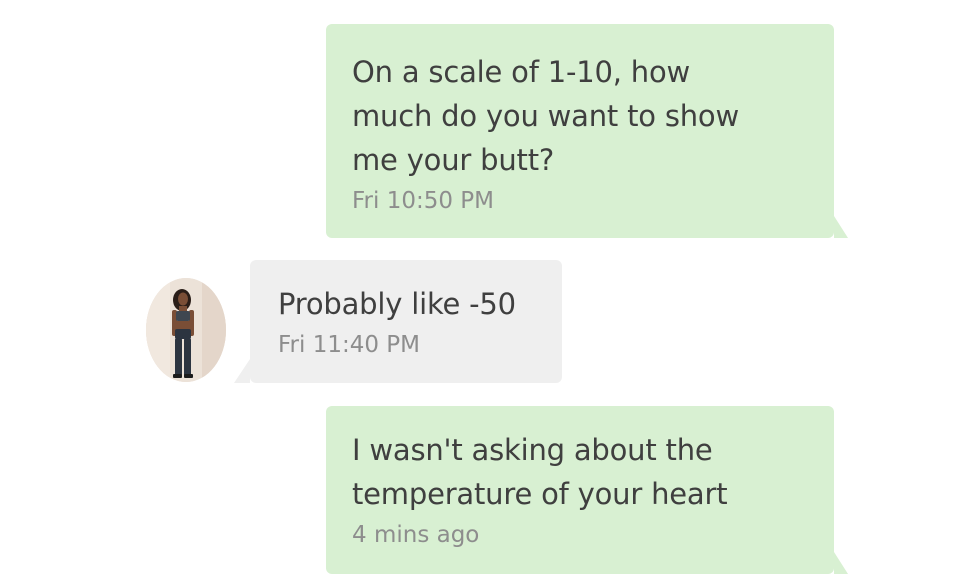 The image size is (960, 580). Describe the element at coordinates (423, 201) in the screenshot. I see `message-timestamp: Fri 10:50 PM` at that location.